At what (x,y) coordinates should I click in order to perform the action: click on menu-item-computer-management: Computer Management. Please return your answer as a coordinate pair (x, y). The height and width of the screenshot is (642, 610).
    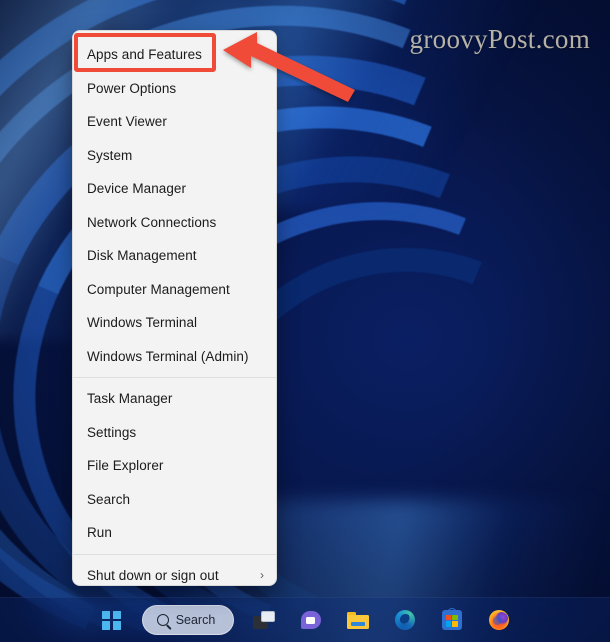
    Looking at the image, I should click on (174, 290).